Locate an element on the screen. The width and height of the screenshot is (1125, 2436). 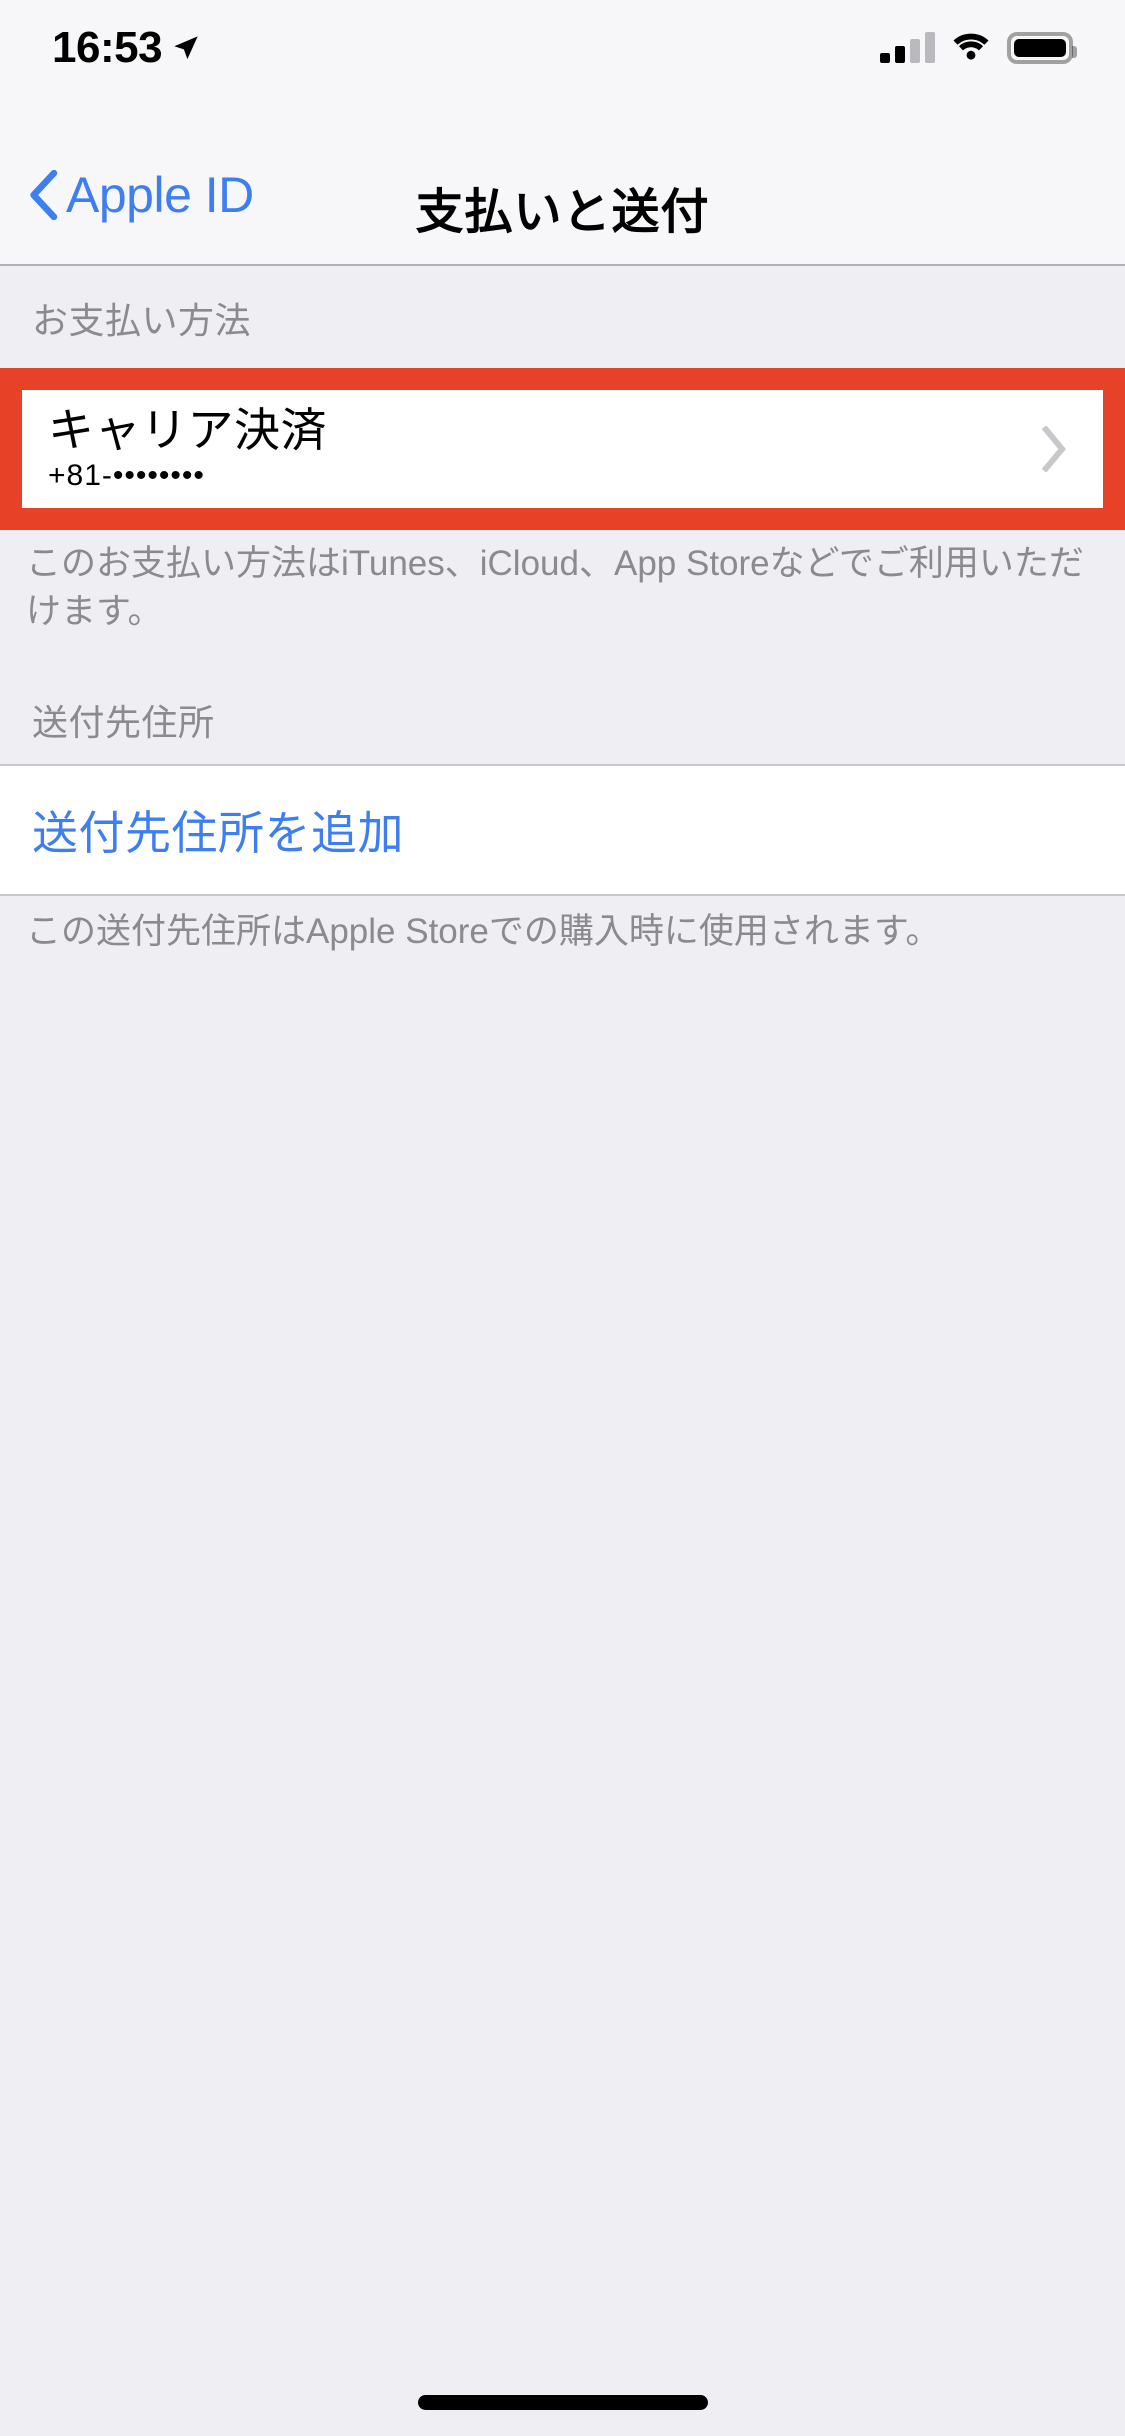
payment-method-title: キャリア決済 is located at coordinates (187, 430).